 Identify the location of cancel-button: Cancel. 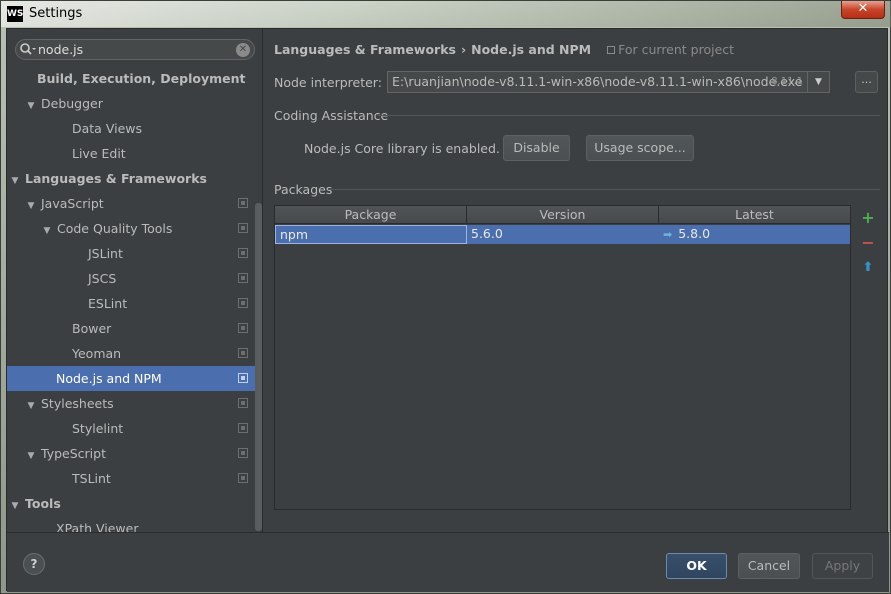
(769, 566).